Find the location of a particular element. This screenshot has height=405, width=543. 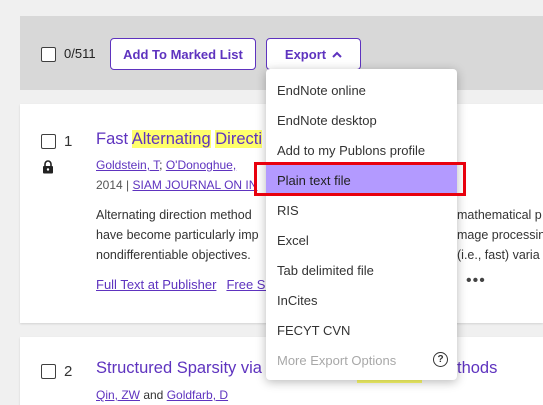

title-text: Structured Sparsity via is located at coordinates (179, 368).